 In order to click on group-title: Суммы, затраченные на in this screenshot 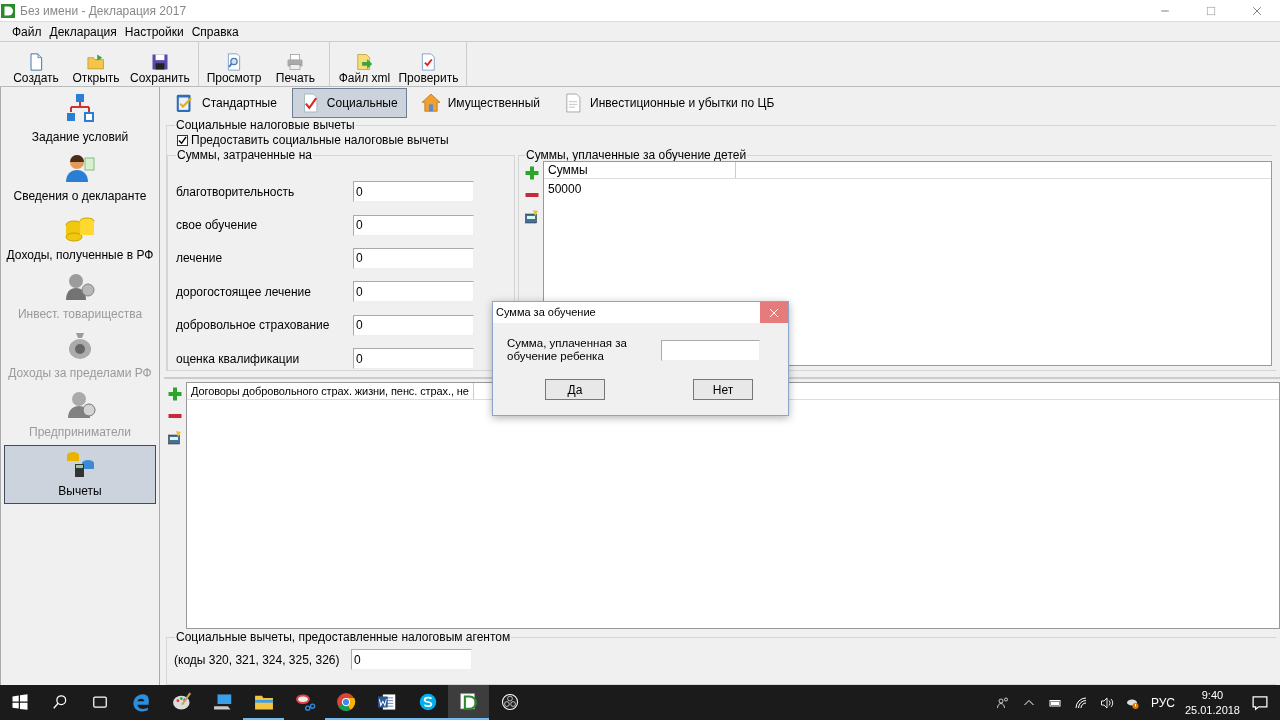, I will do `click(244, 155)`.